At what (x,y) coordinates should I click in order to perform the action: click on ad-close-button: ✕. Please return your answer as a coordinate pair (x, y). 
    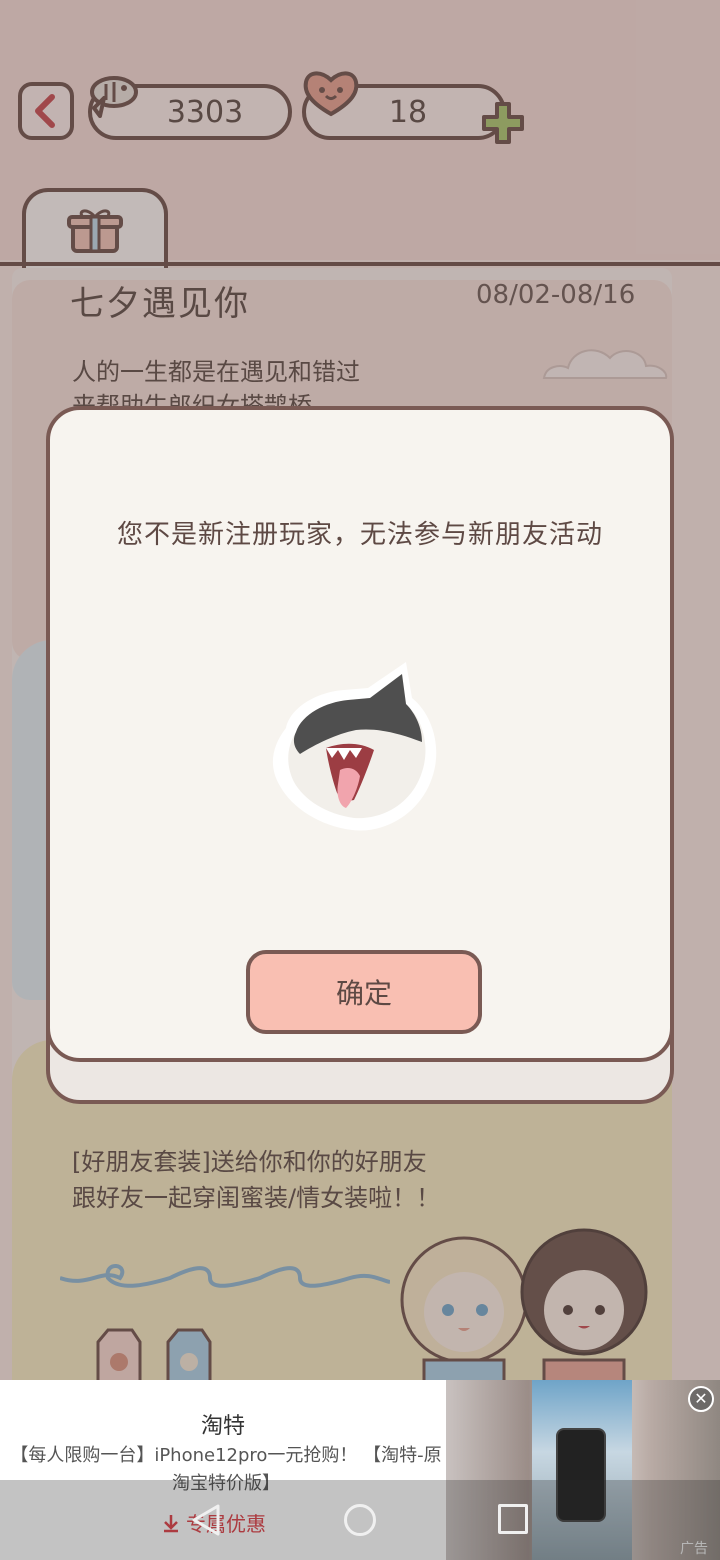
    Looking at the image, I should click on (701, 1399).